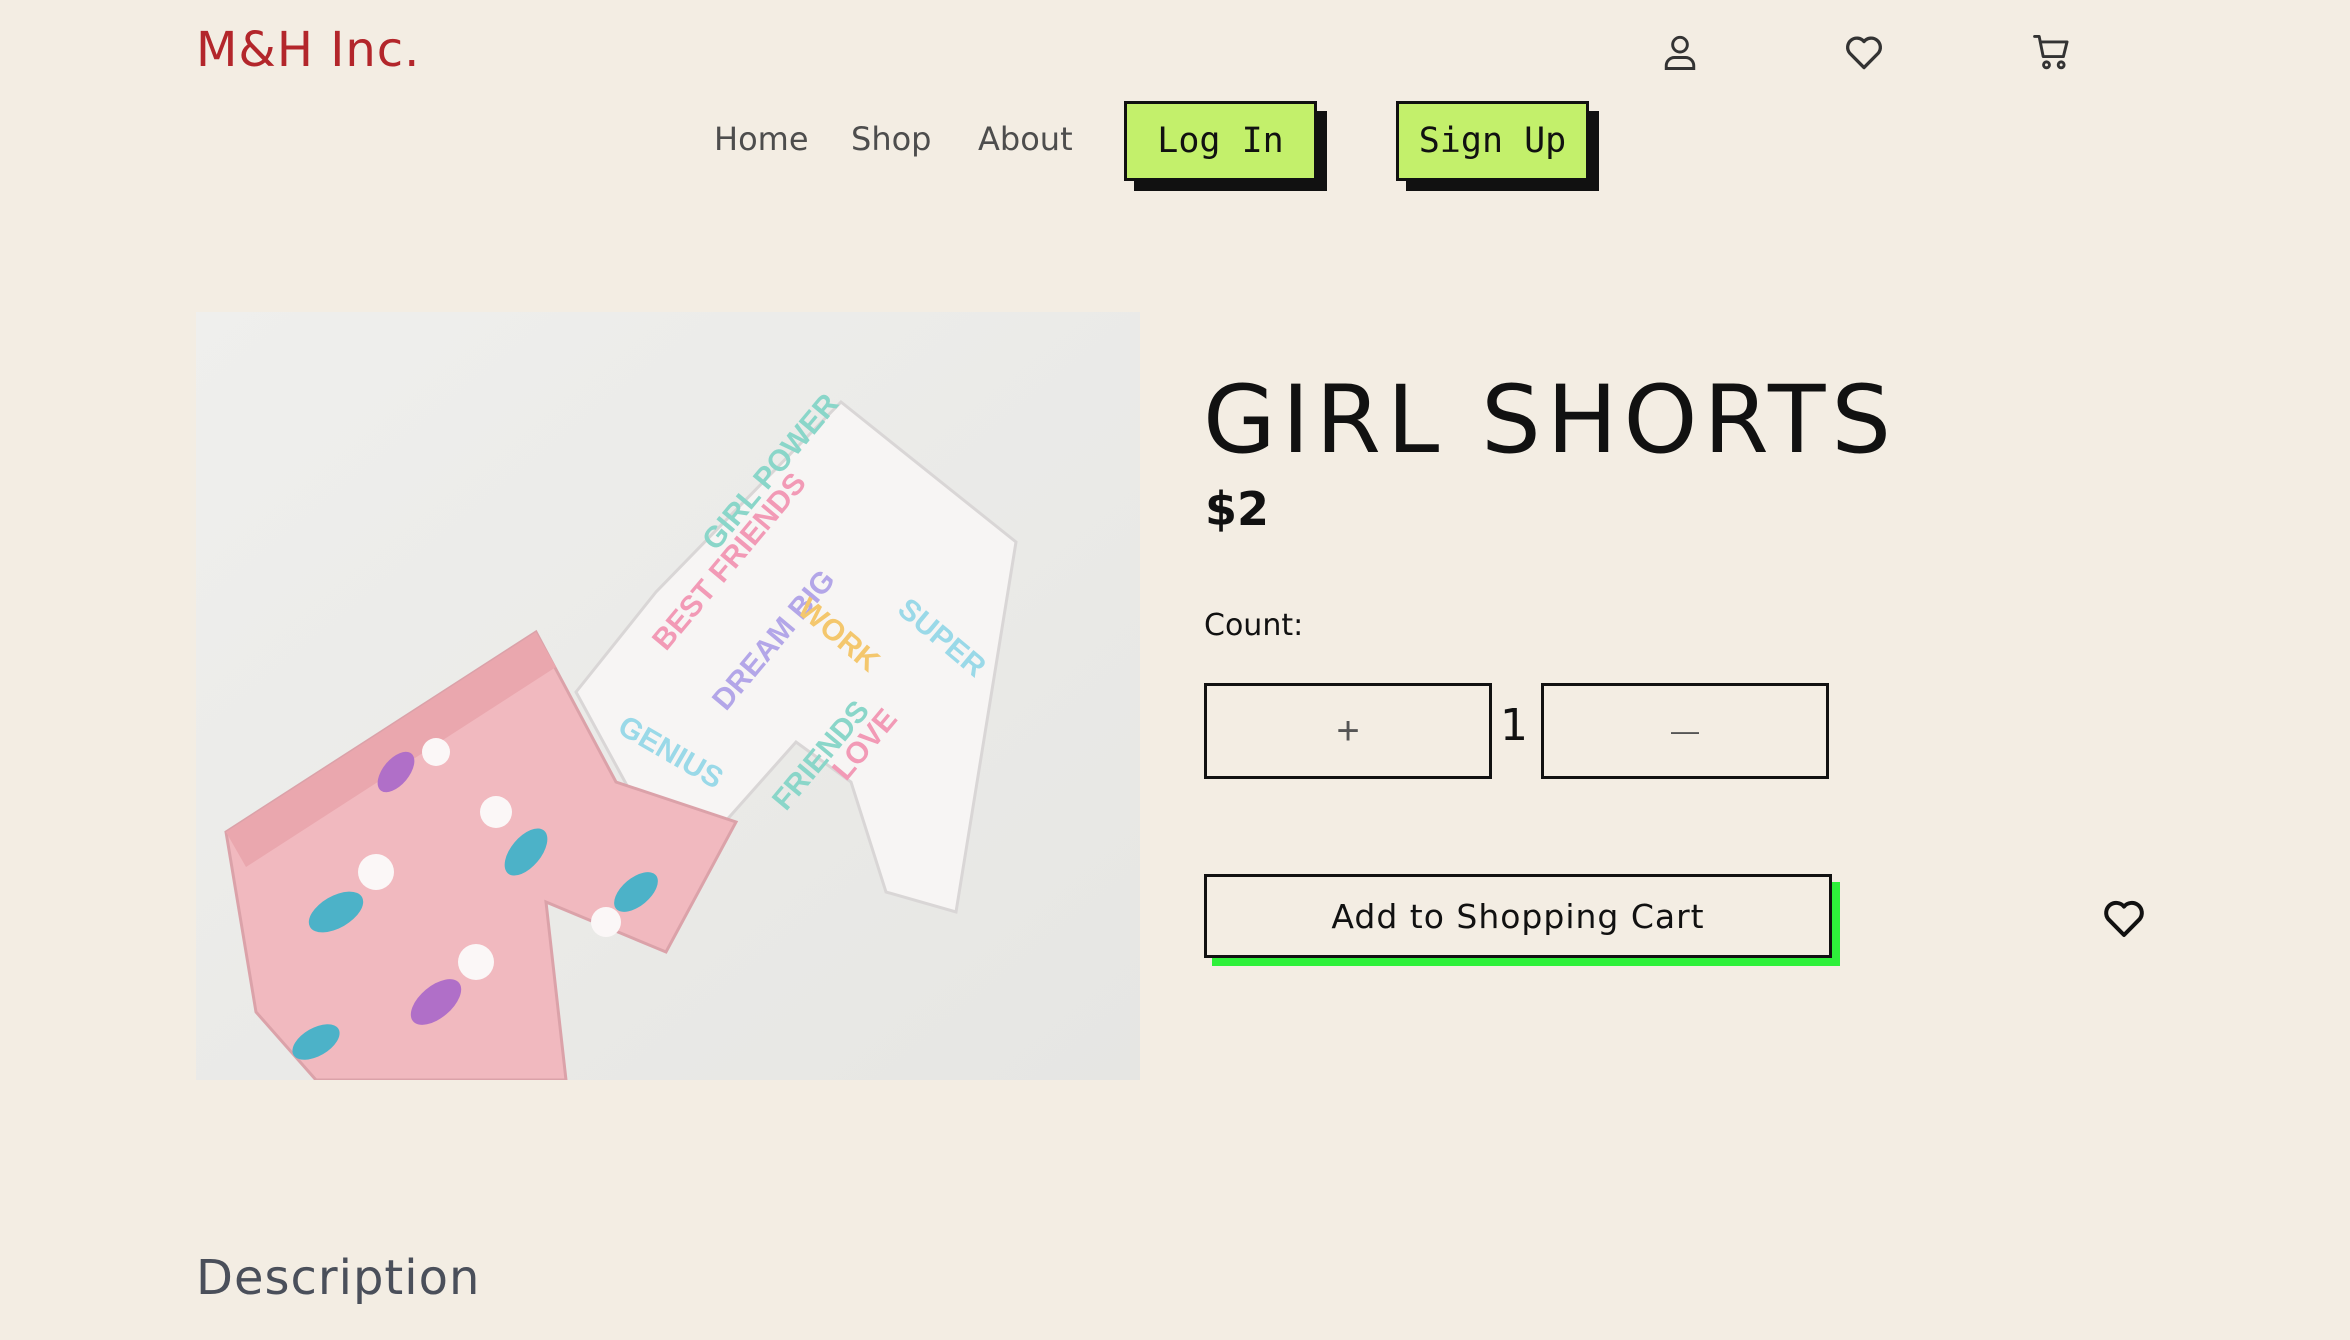 The height and width of the screenshot is (1340, 2350). I want to click on decrement-button: —, so click(1685, 731).